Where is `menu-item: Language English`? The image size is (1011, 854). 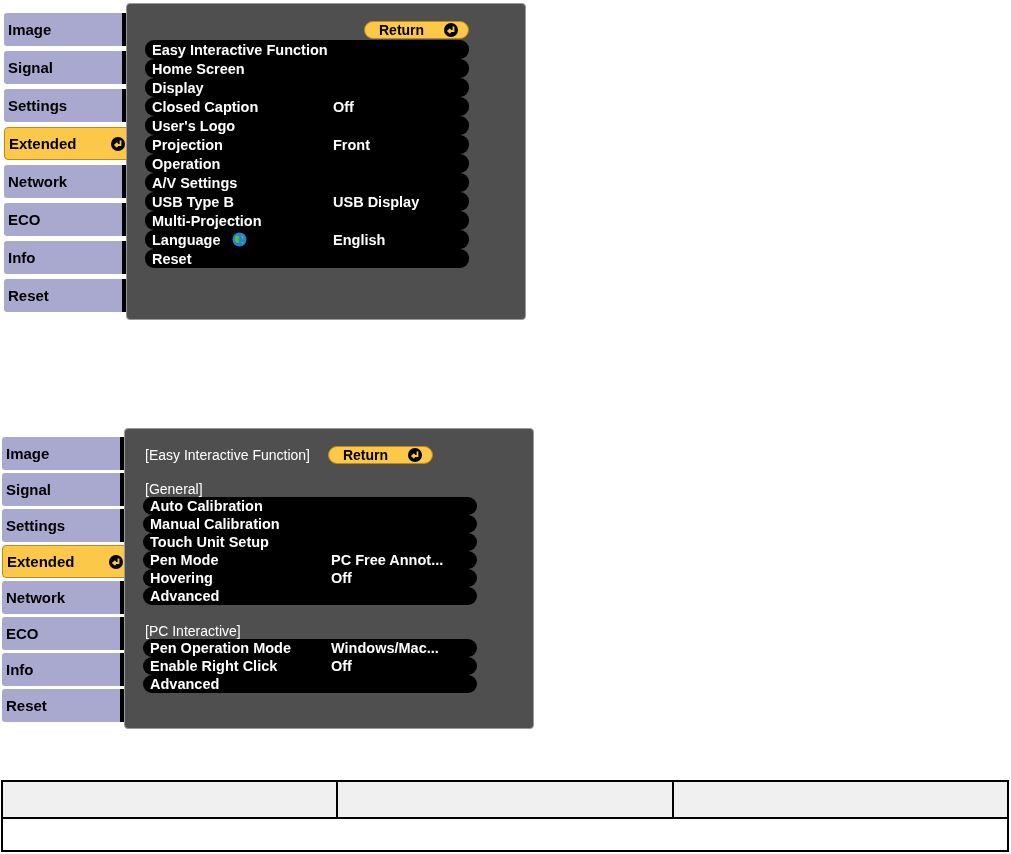 menu-item: Language English is located at coordinates (307, 239).